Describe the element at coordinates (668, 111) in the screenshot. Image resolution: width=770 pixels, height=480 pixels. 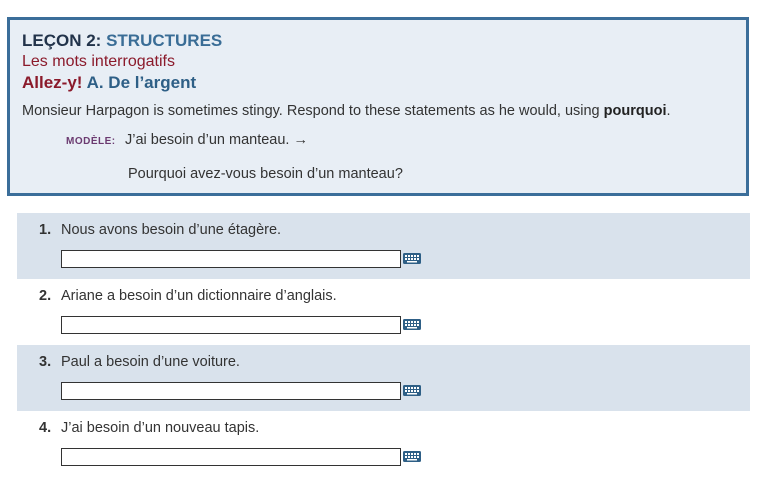
I see `instructions-end: .` at that location.